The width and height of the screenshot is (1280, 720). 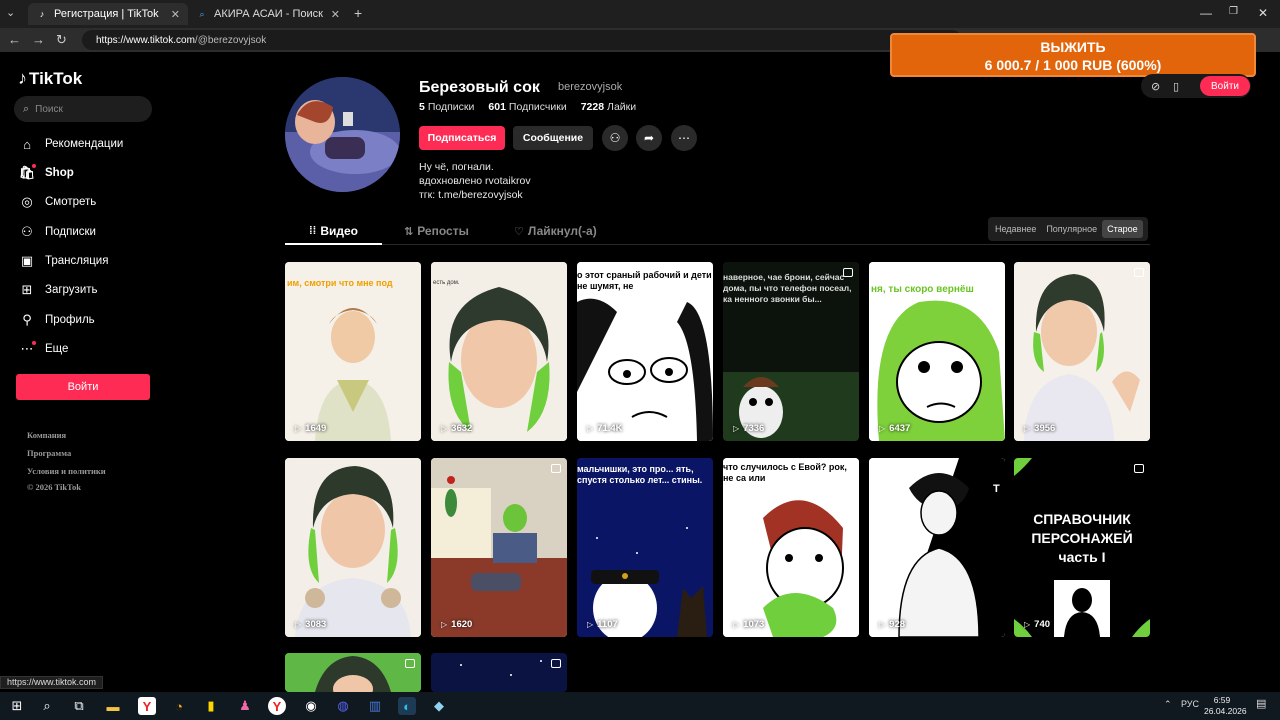 What do you see at coordinates (333, 231) in the screenshot?
I see `tab-videos: ⁞⁞ Видео` at bounding box center [333, 231].